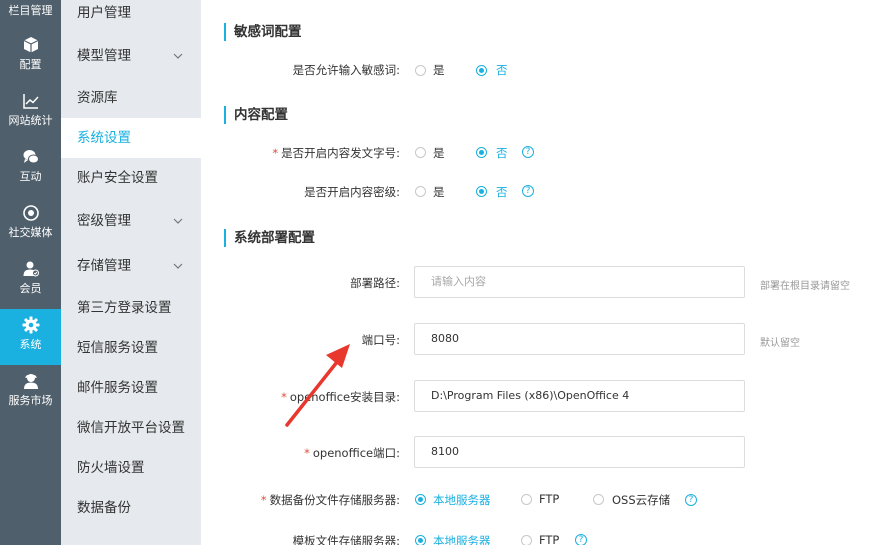  I want to click on sub-item-sms-service: 短信服务设置, so click(131, 348).